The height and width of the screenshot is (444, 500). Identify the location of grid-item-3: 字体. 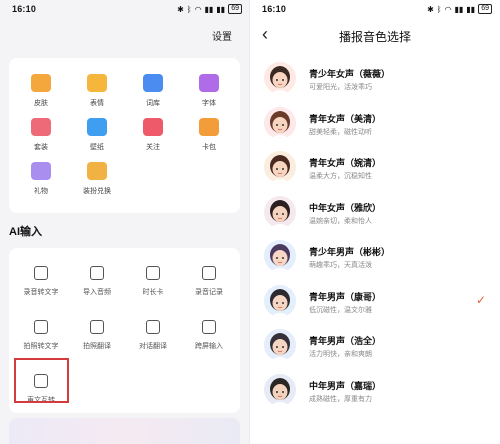
(209, 91).